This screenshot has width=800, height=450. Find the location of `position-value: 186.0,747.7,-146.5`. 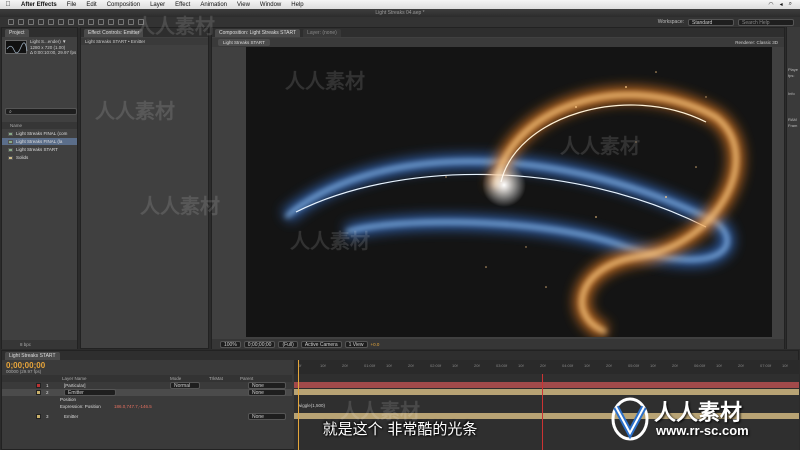

position-value: 186.0,747.7,-146.5 is located at coordinates (133, 406).